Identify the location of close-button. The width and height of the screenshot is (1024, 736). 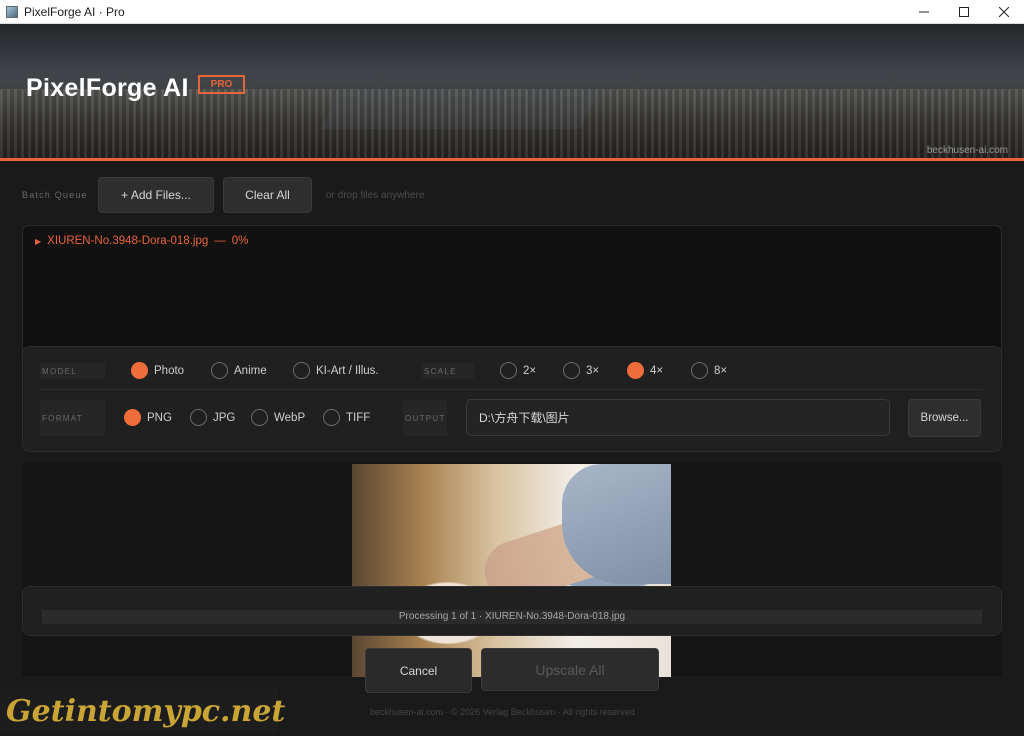
(1004, 12).